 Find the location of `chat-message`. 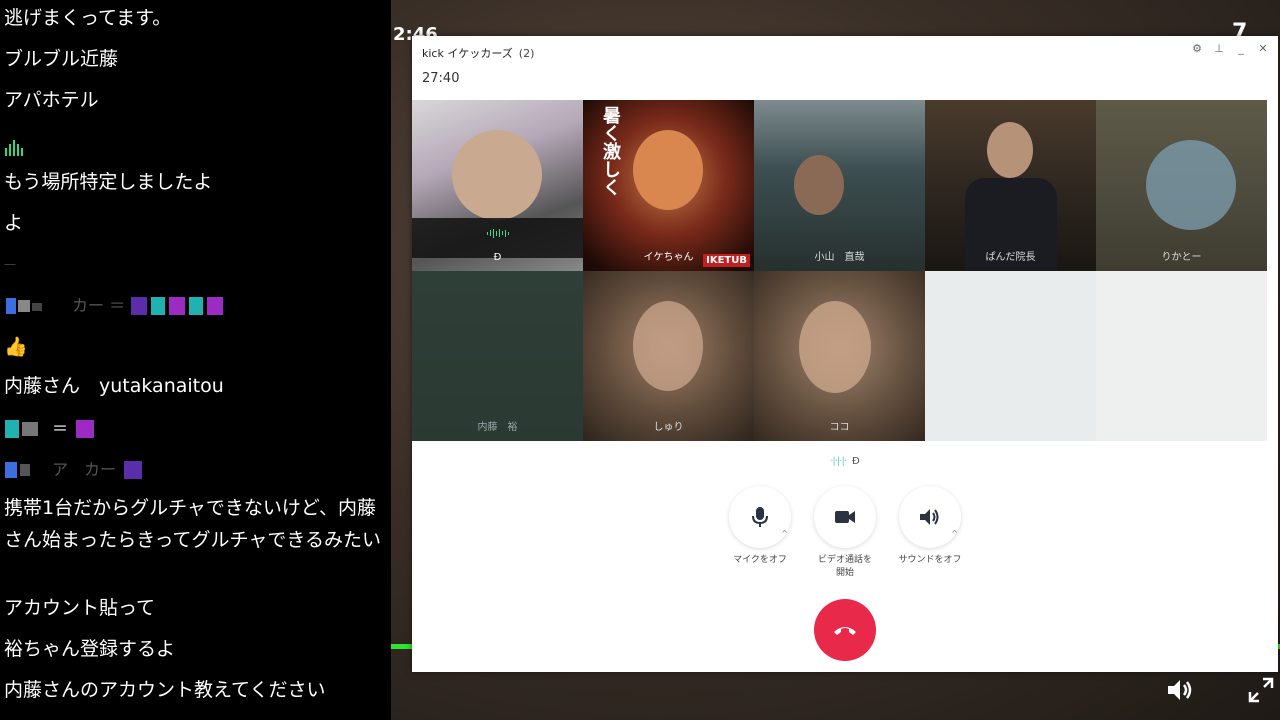

chat-message is located at coordinates (16, 146).